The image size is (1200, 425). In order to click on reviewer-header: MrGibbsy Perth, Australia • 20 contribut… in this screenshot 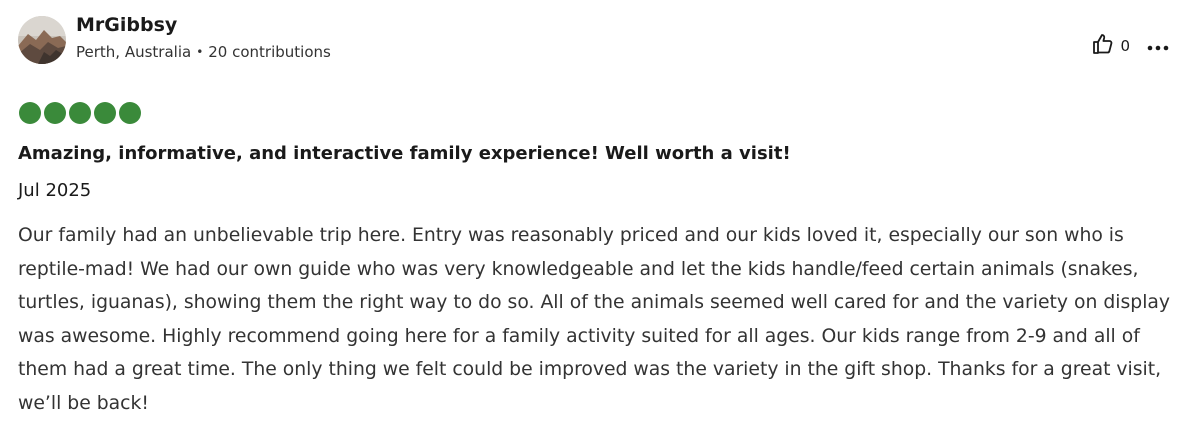, I will do `click(174, 39)`.